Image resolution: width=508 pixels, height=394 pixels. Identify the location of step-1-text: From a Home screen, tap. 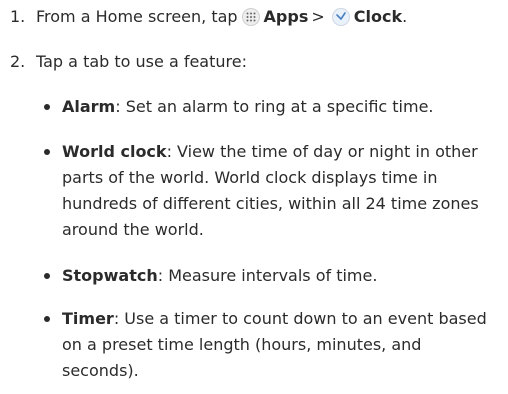
(137, 16).